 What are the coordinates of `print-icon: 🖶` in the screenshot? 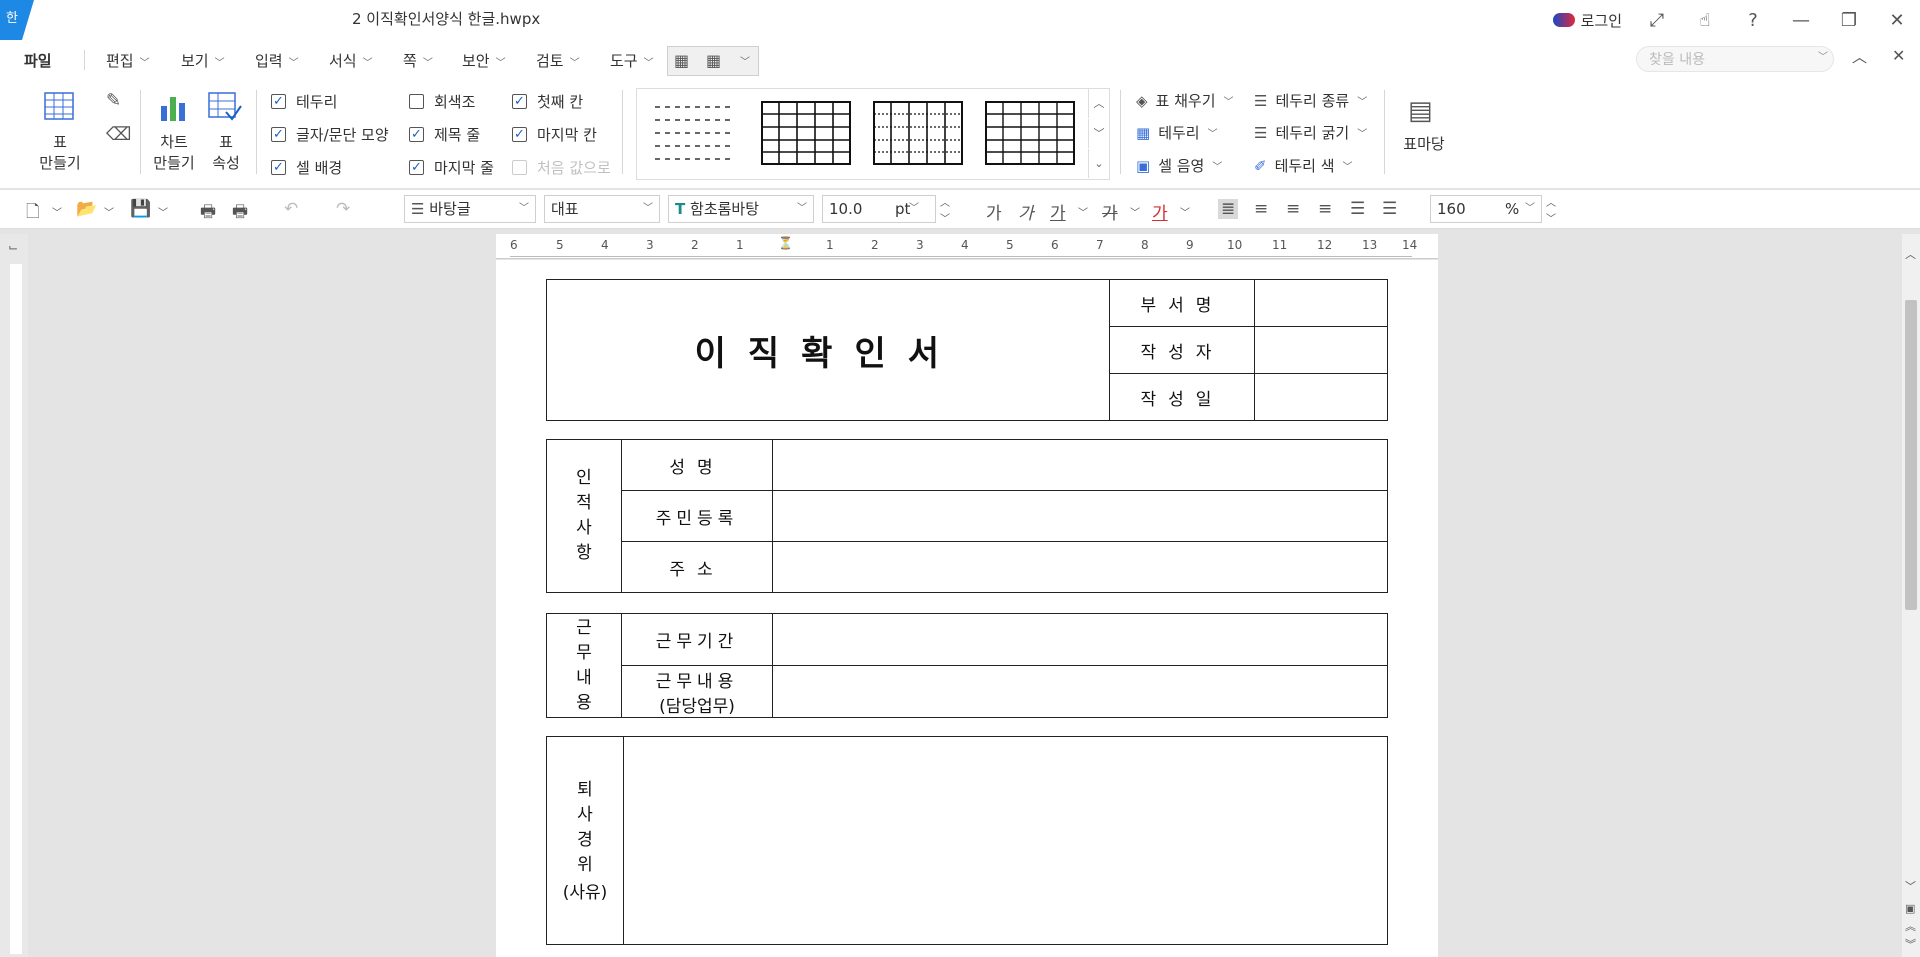 It's located at (208, 213).